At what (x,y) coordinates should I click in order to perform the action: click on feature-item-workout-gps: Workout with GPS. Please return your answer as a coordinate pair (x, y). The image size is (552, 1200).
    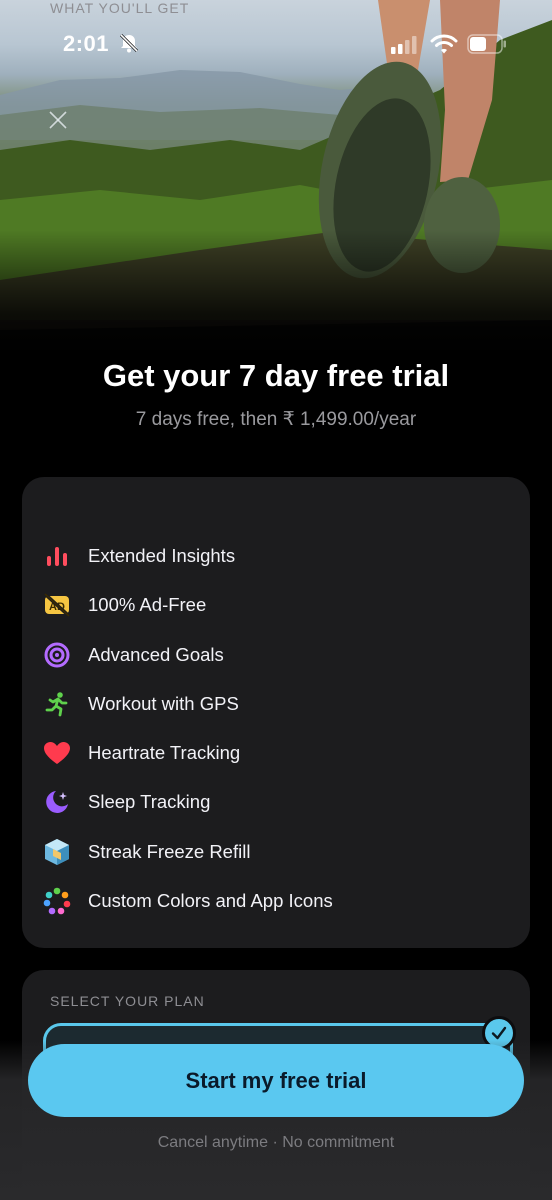
    Looking at the image, I should click on (262, 704).